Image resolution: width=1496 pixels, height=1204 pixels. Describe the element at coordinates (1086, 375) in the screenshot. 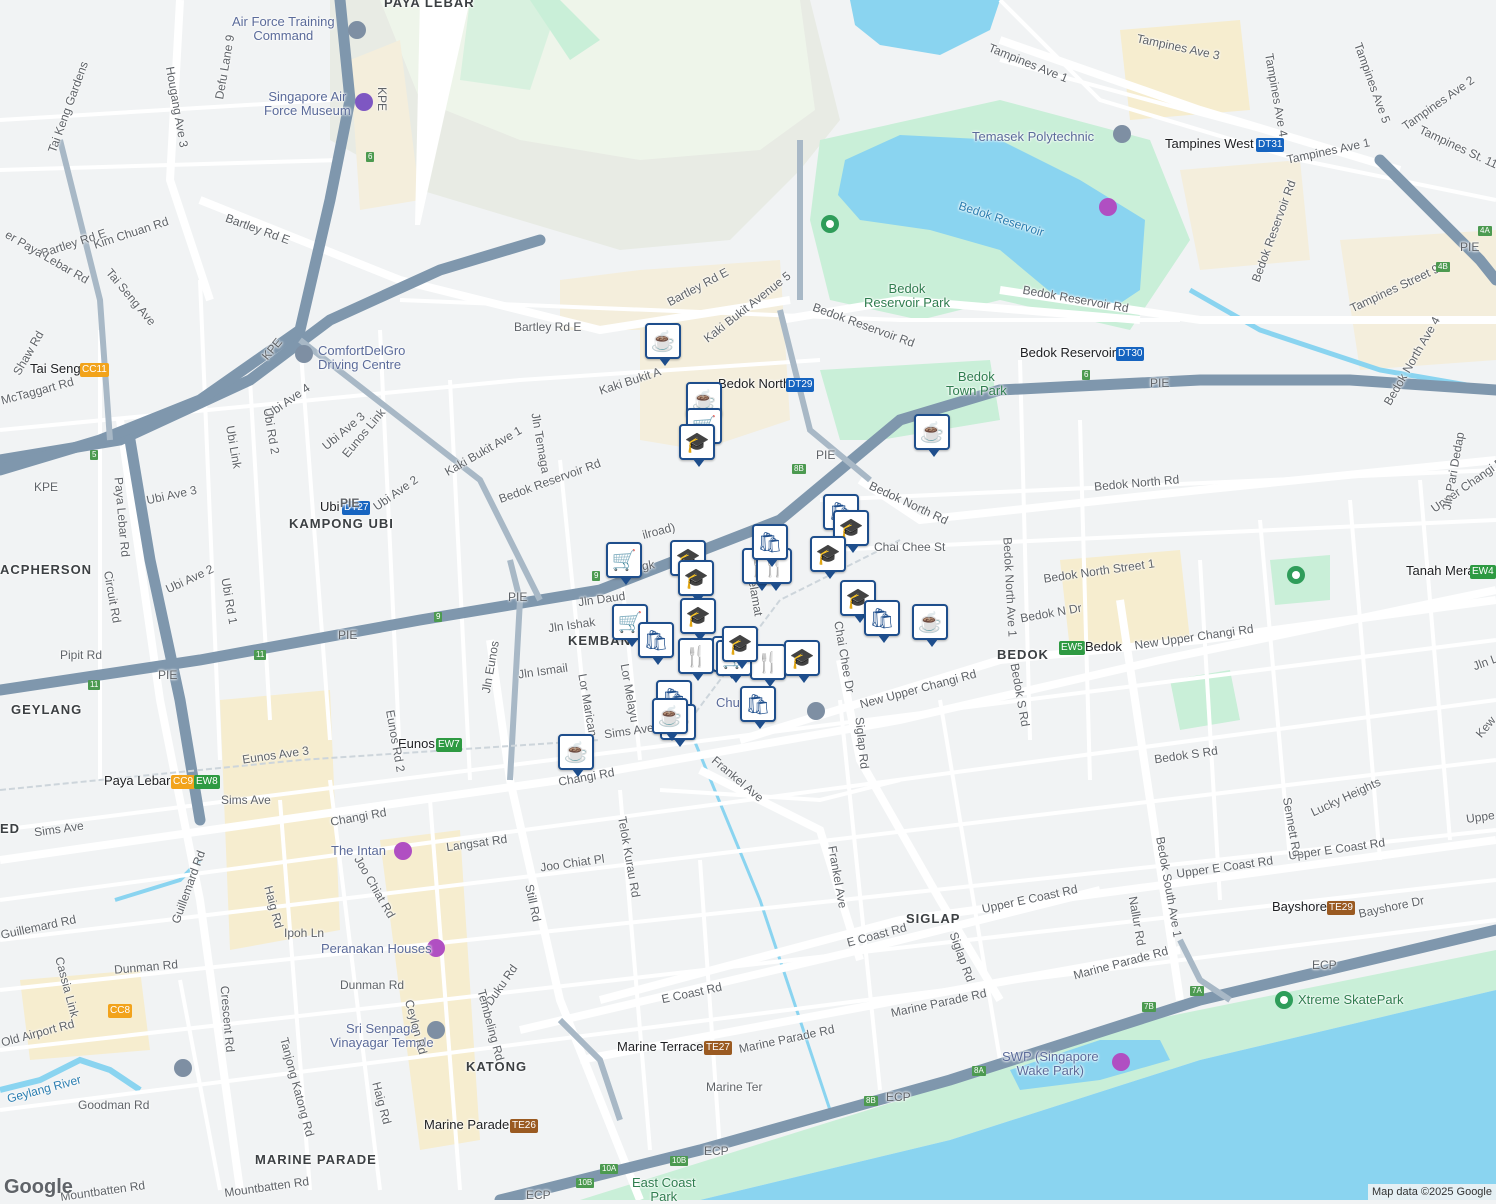

I see `exit-shield-6b: 6` at that location.